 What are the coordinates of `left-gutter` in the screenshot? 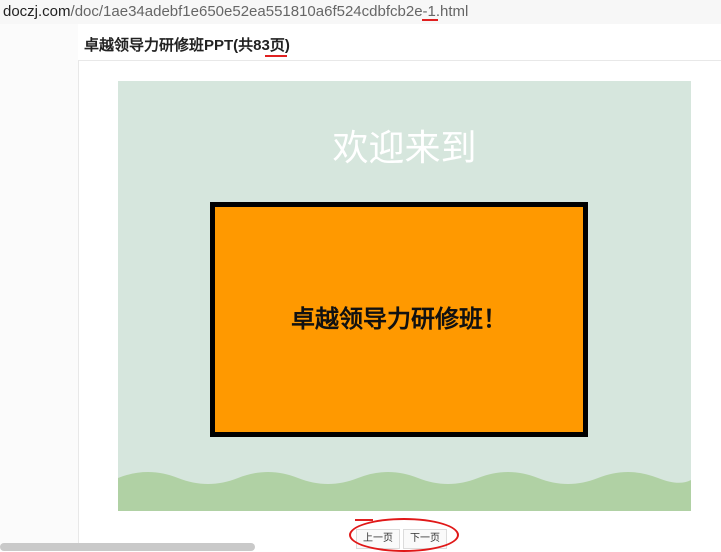 It's located at (39, 287).